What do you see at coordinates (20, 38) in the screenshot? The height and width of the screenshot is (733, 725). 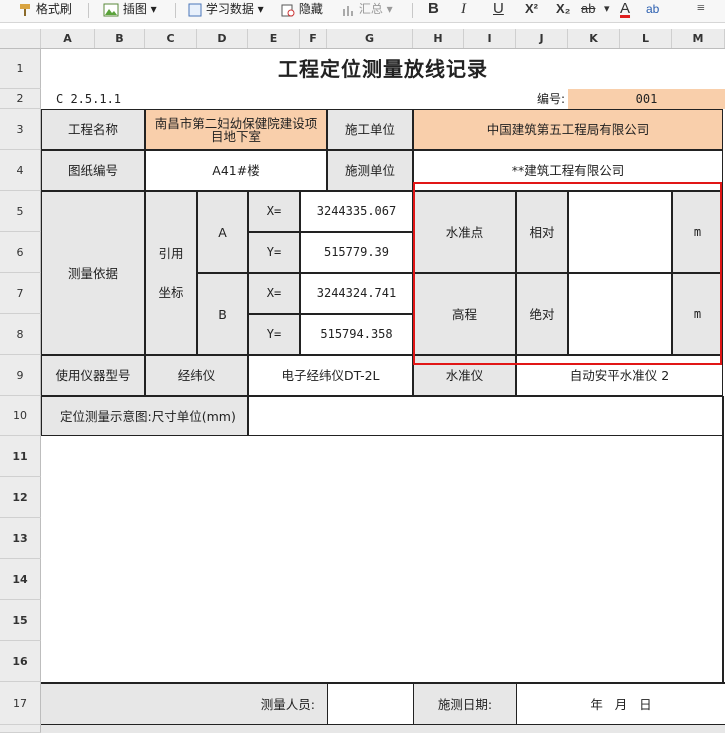 I see `select-all-corner` at bounding box center [20, 38].